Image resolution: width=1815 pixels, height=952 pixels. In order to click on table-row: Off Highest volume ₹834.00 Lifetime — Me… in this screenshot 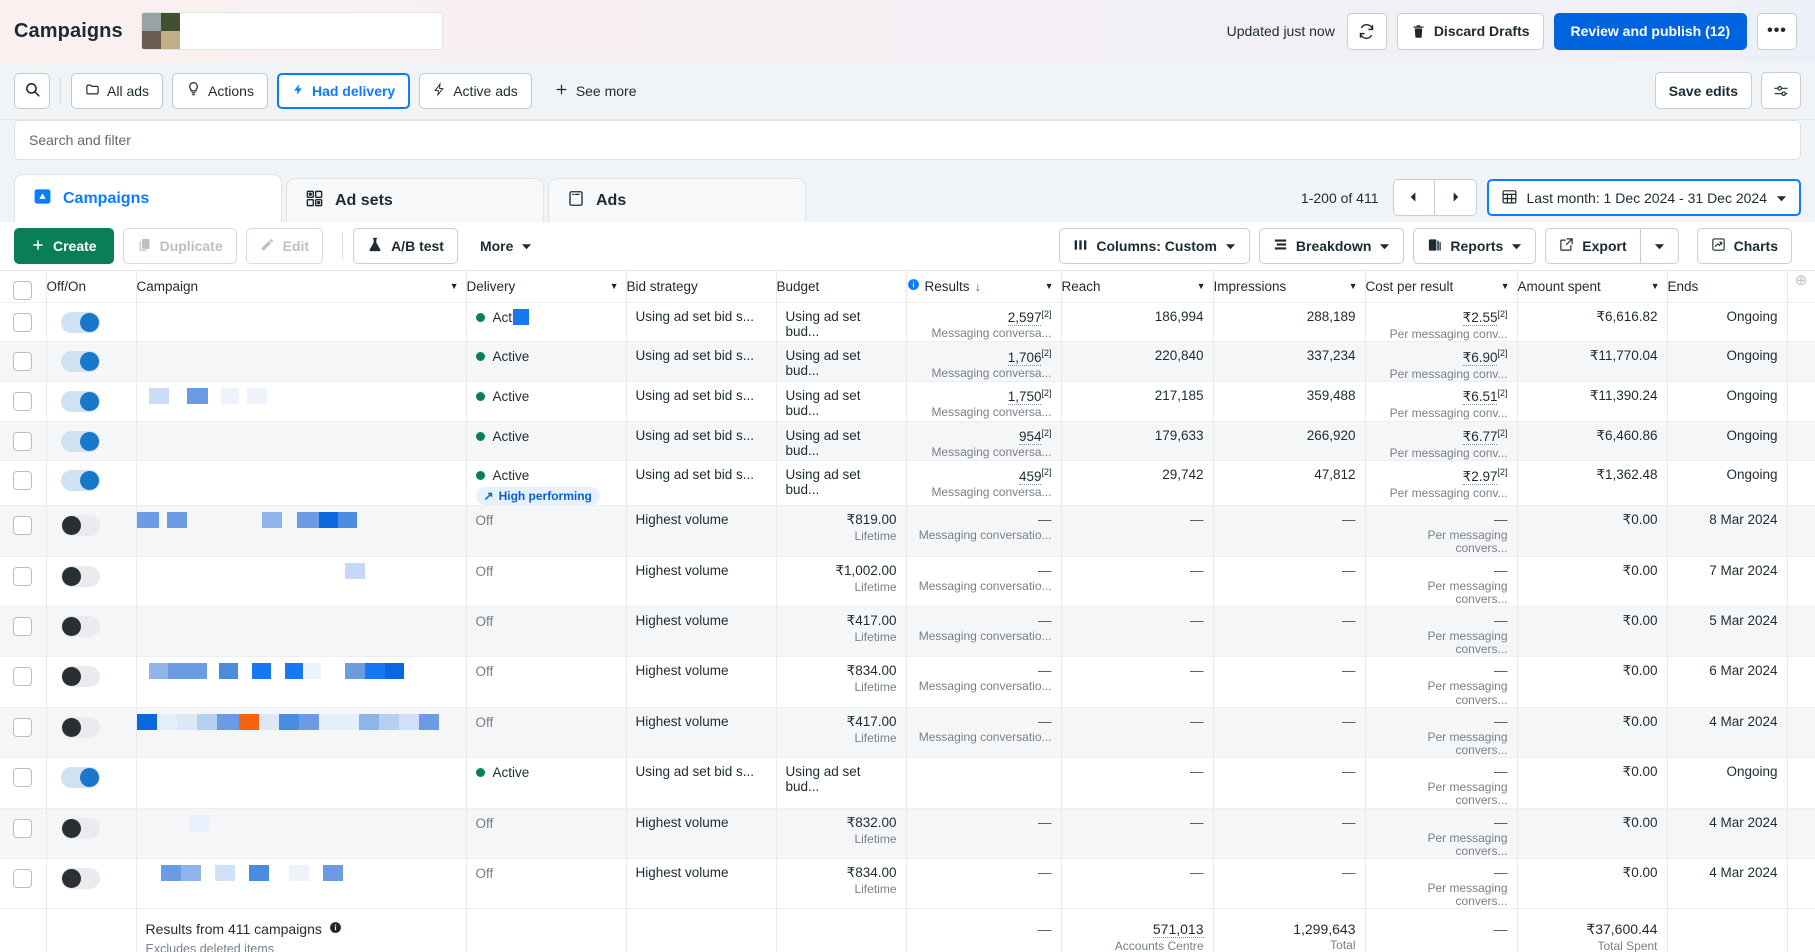, I will do `click(907, 682)`.